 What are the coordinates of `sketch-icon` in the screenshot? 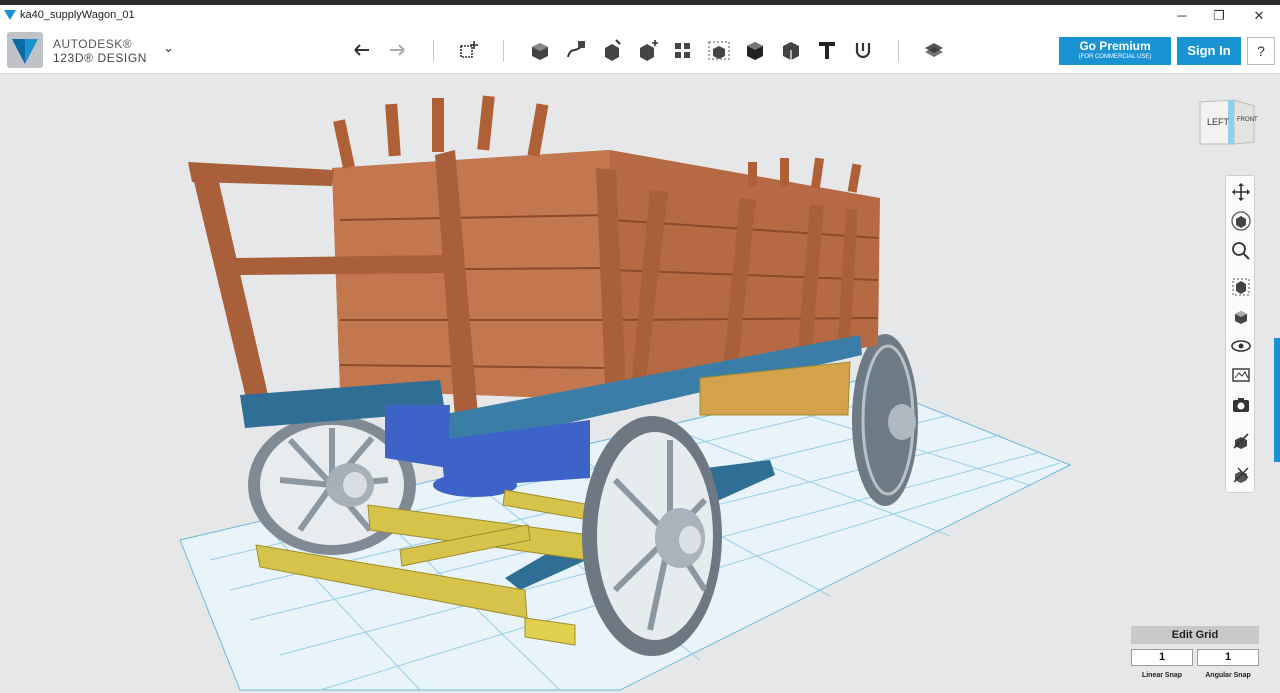 It's located at (540, 50).